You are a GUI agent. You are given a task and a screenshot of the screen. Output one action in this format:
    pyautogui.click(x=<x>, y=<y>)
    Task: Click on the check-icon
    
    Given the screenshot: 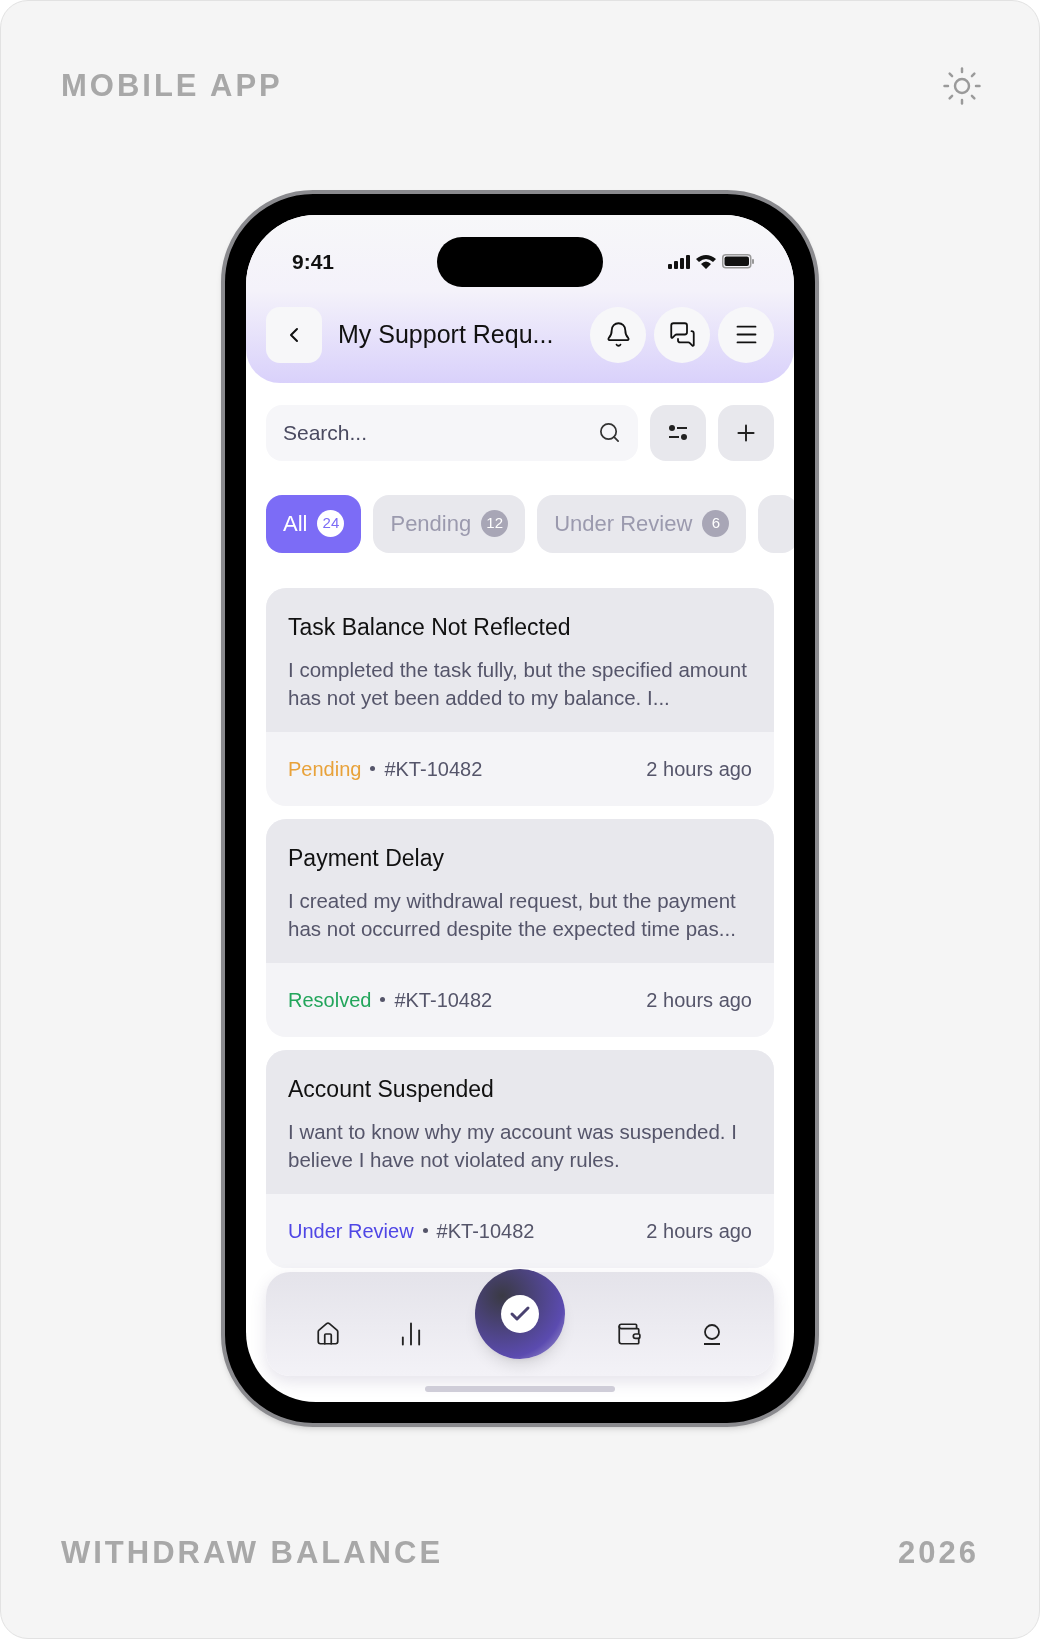 What is the action you would take?
    pyautogui.click(x=520, y=1313)
    